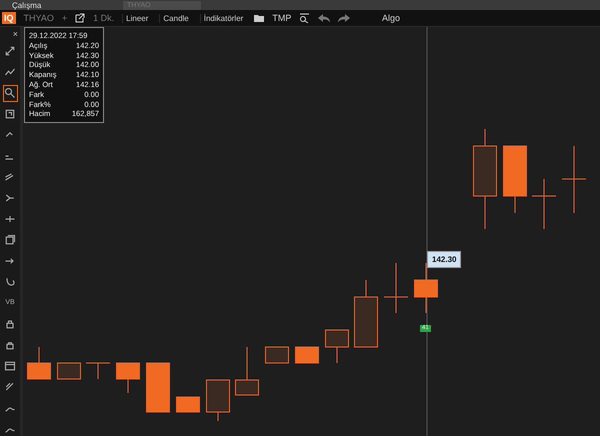  I want to click on template-button: TMP, so click(282, 18).